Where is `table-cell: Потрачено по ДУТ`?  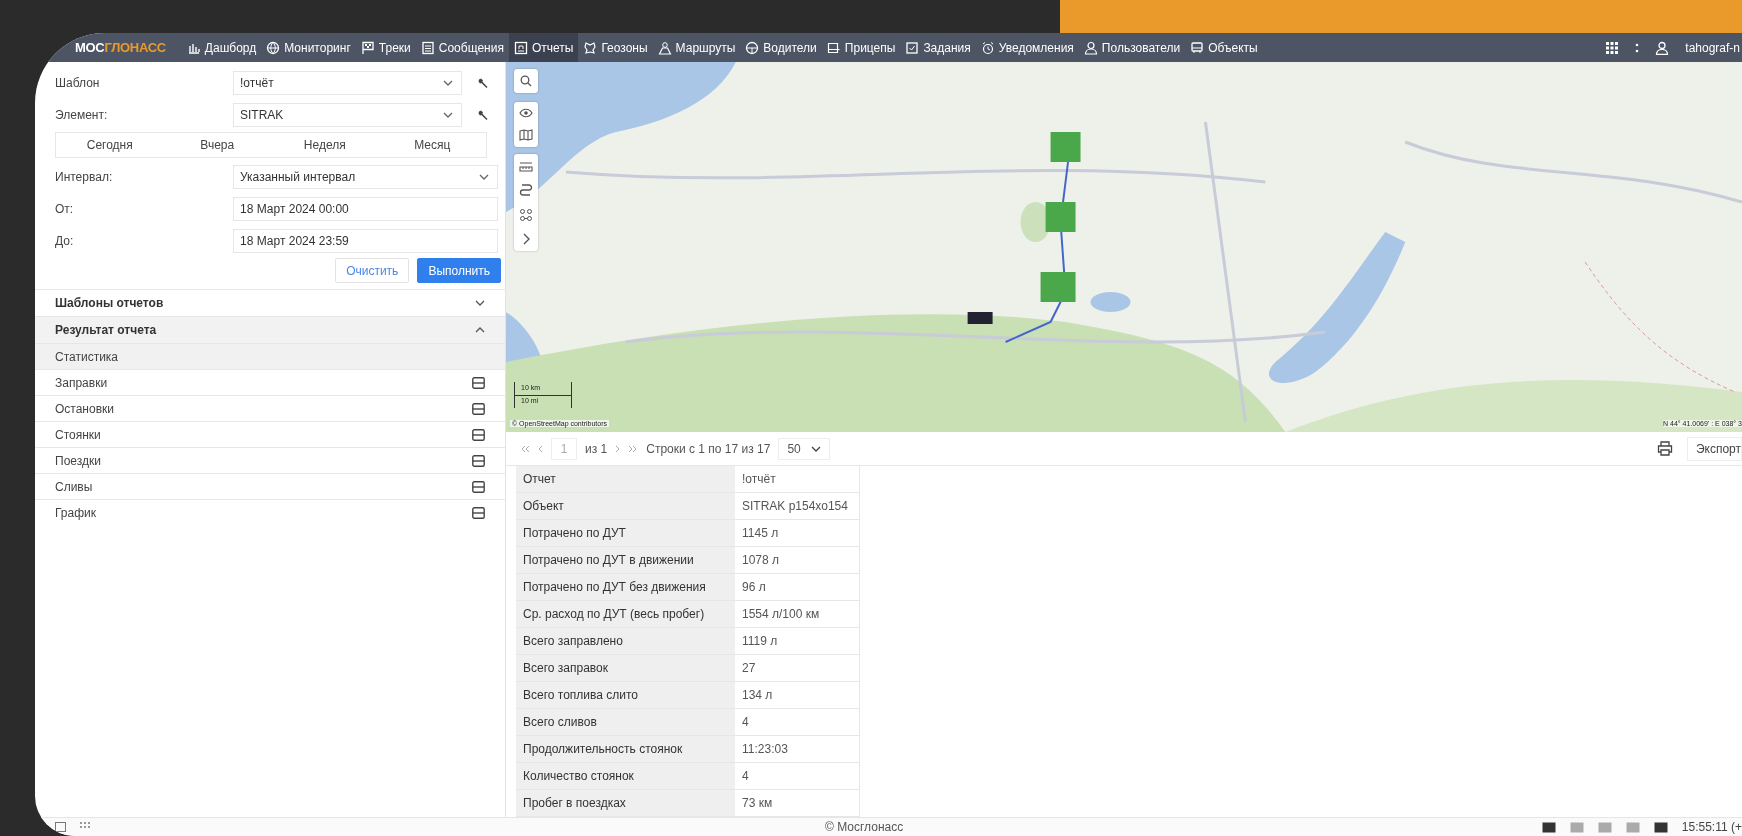 table-cell: Потрачено по ДУТ is located at coordinates (625, 533).